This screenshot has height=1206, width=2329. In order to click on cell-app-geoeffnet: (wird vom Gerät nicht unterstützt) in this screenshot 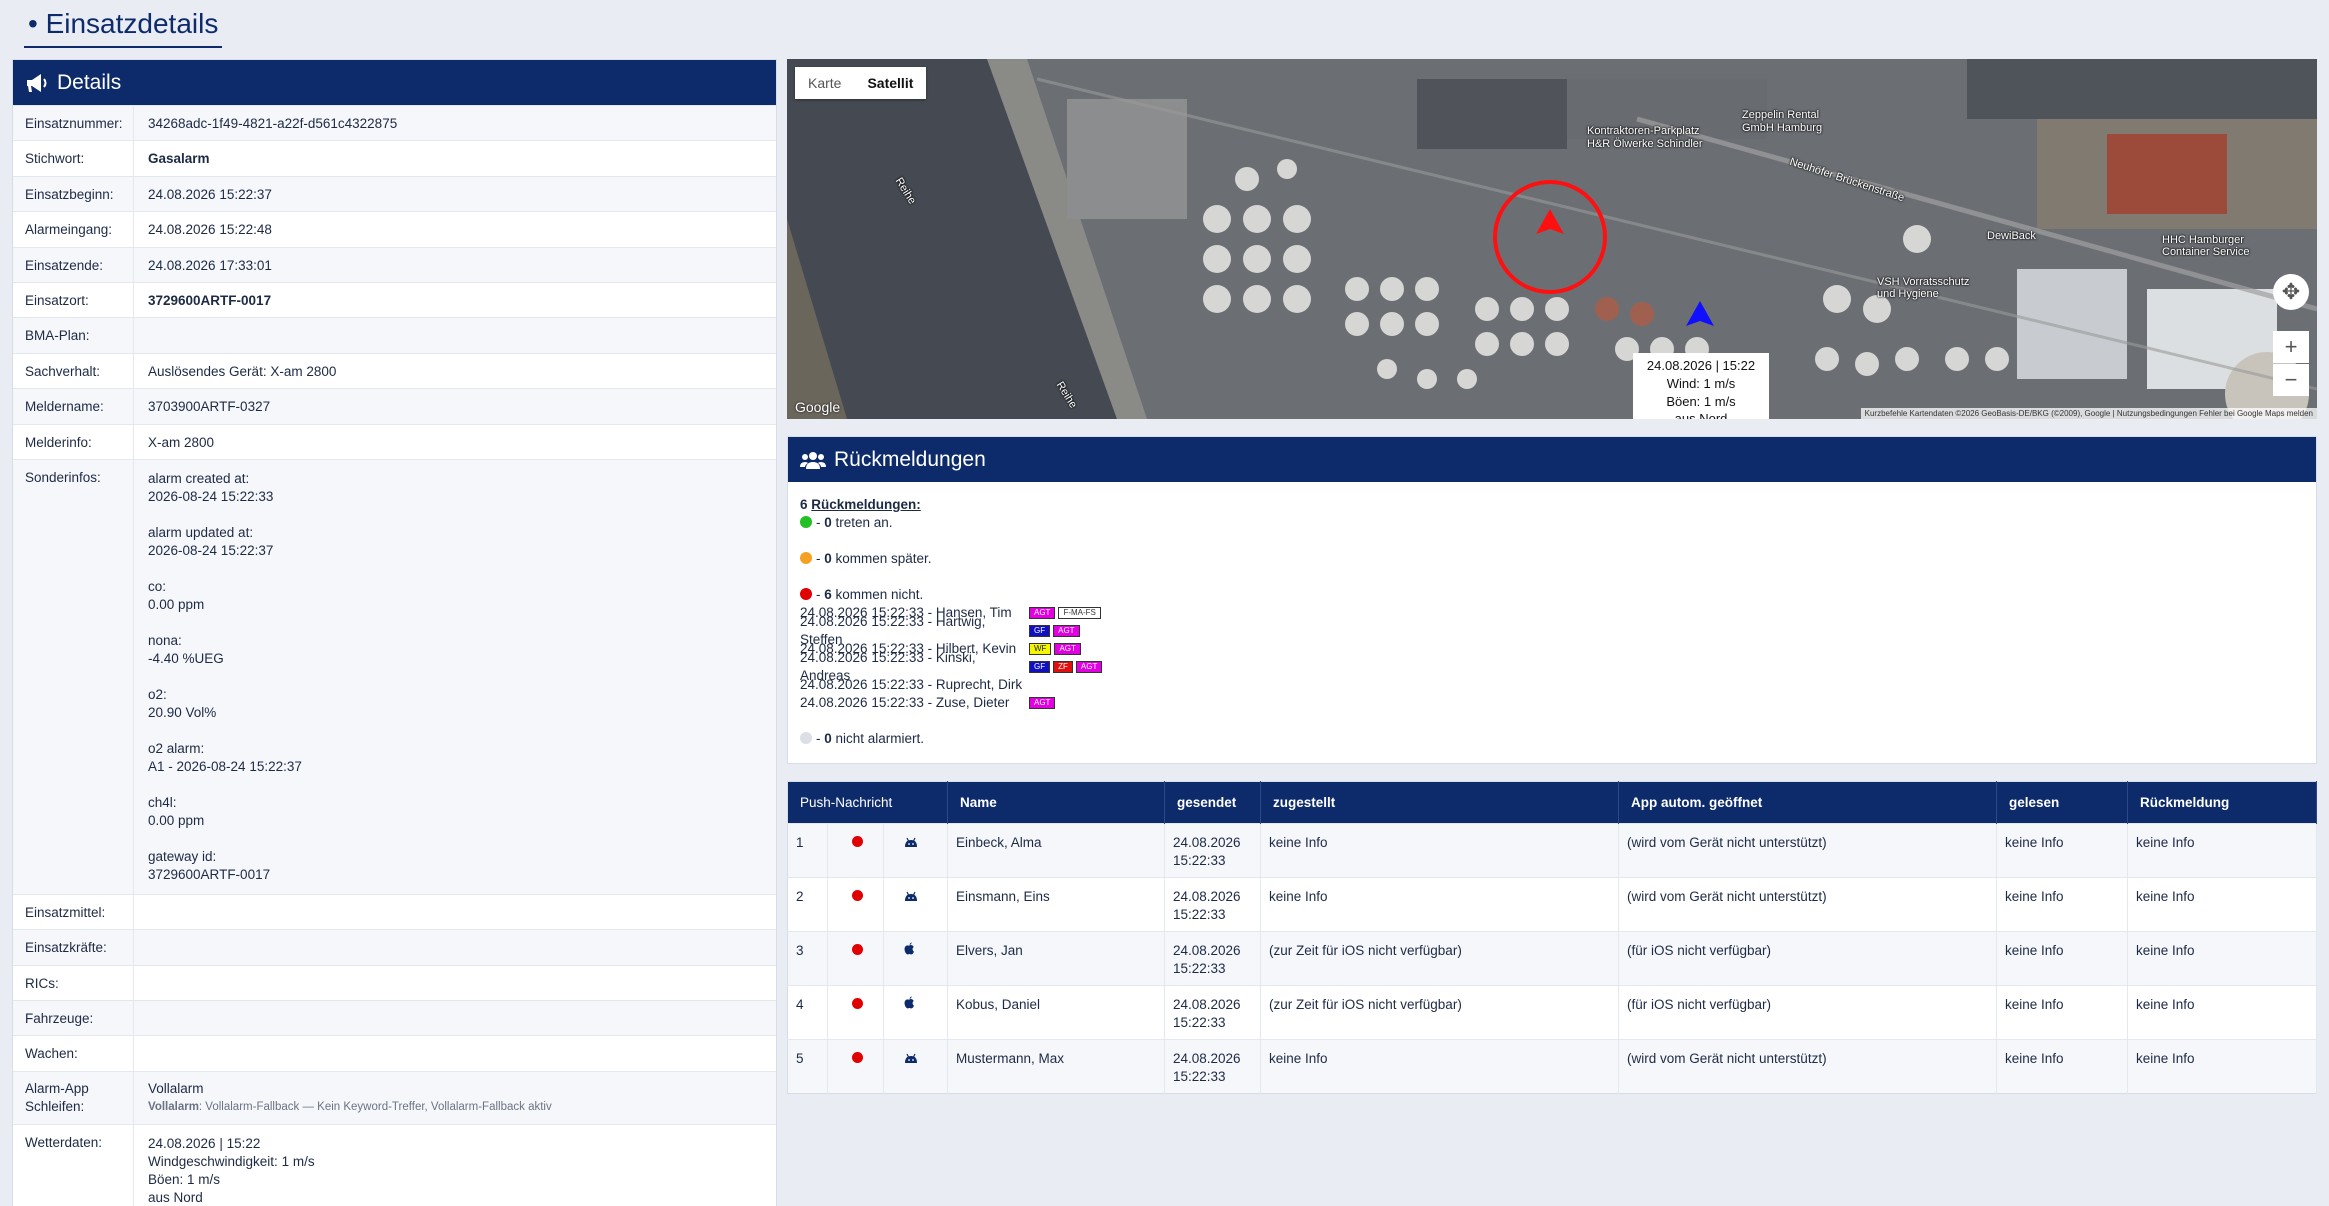, I will do `click(1807, 850)`.